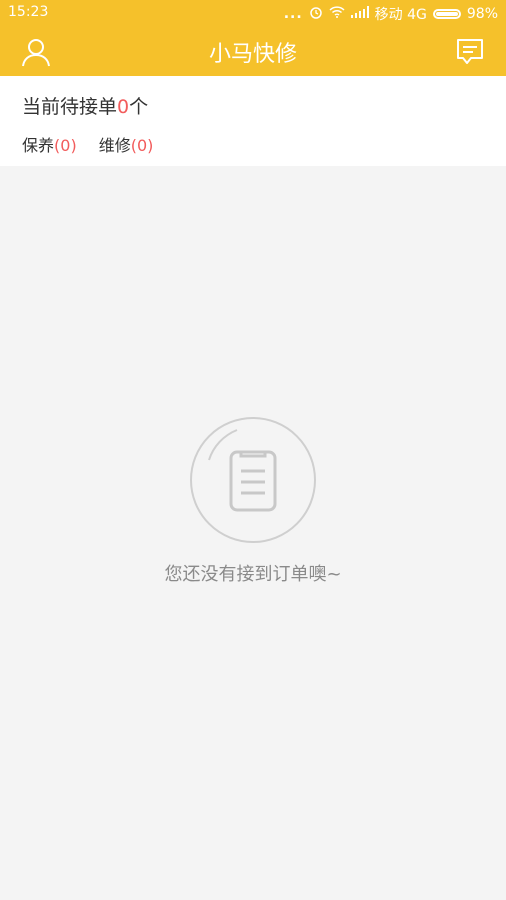 The width and height of the screenshot is (506, 900). What do you see at coordinates (316, 14) in the screenshot?
I see `alarm-icon` at bounding box center [316, 14].